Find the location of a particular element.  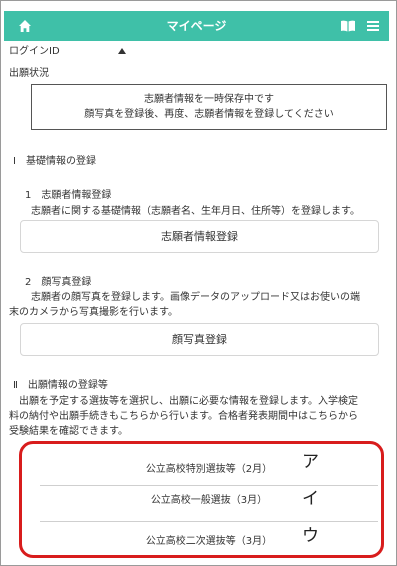

selection-option-general: 公立高校一般選抜（3月） is located at coordinates (209, 504).